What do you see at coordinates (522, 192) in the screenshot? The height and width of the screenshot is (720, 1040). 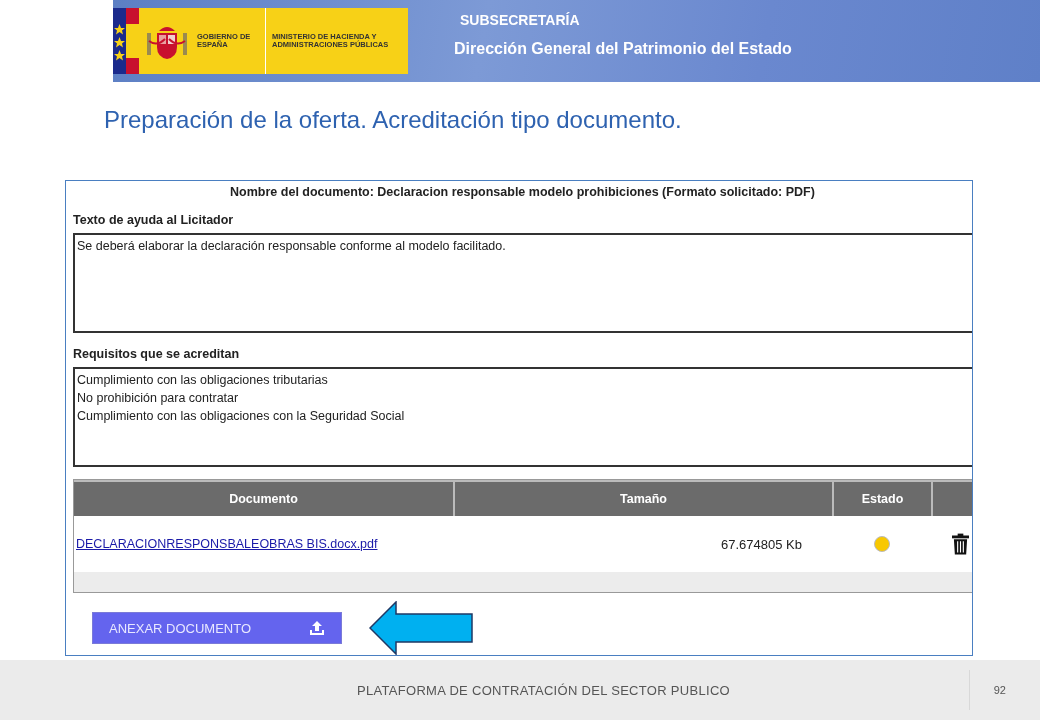 I see `document-name: Nombre del documento: Declaracion responsable modelo prohibiciones (Formato solicitado: PDF)` at bounding box center [522, 192].